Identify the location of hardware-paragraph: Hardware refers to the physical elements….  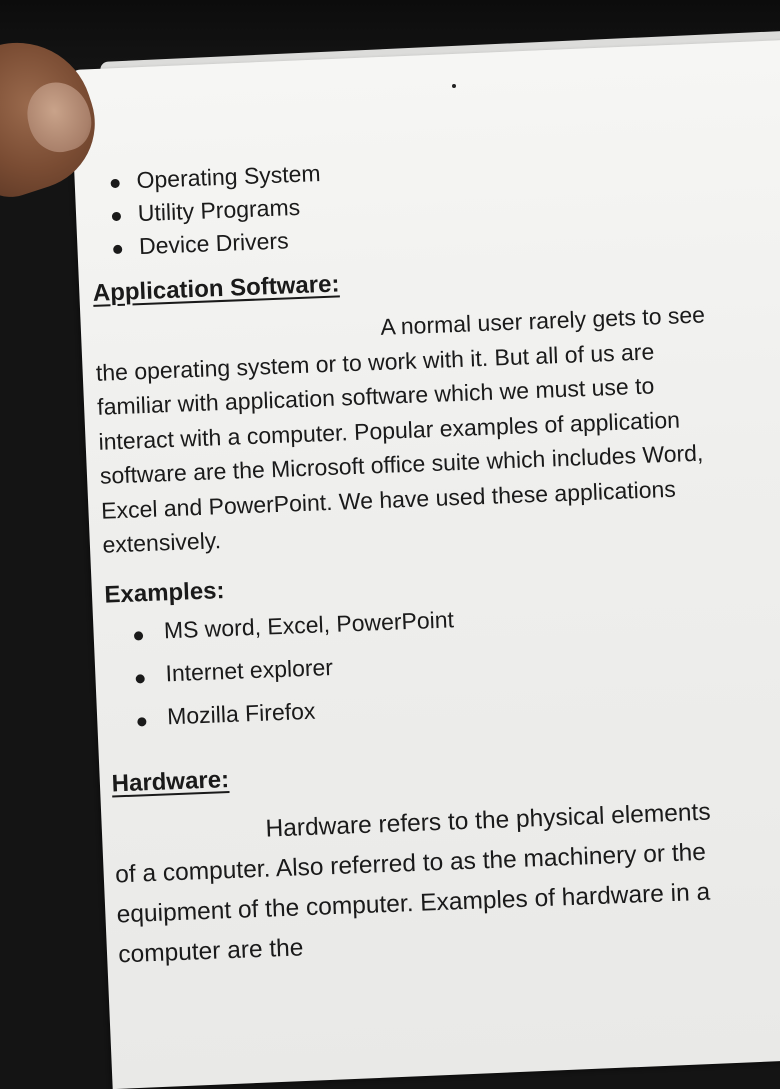
(426, 883).